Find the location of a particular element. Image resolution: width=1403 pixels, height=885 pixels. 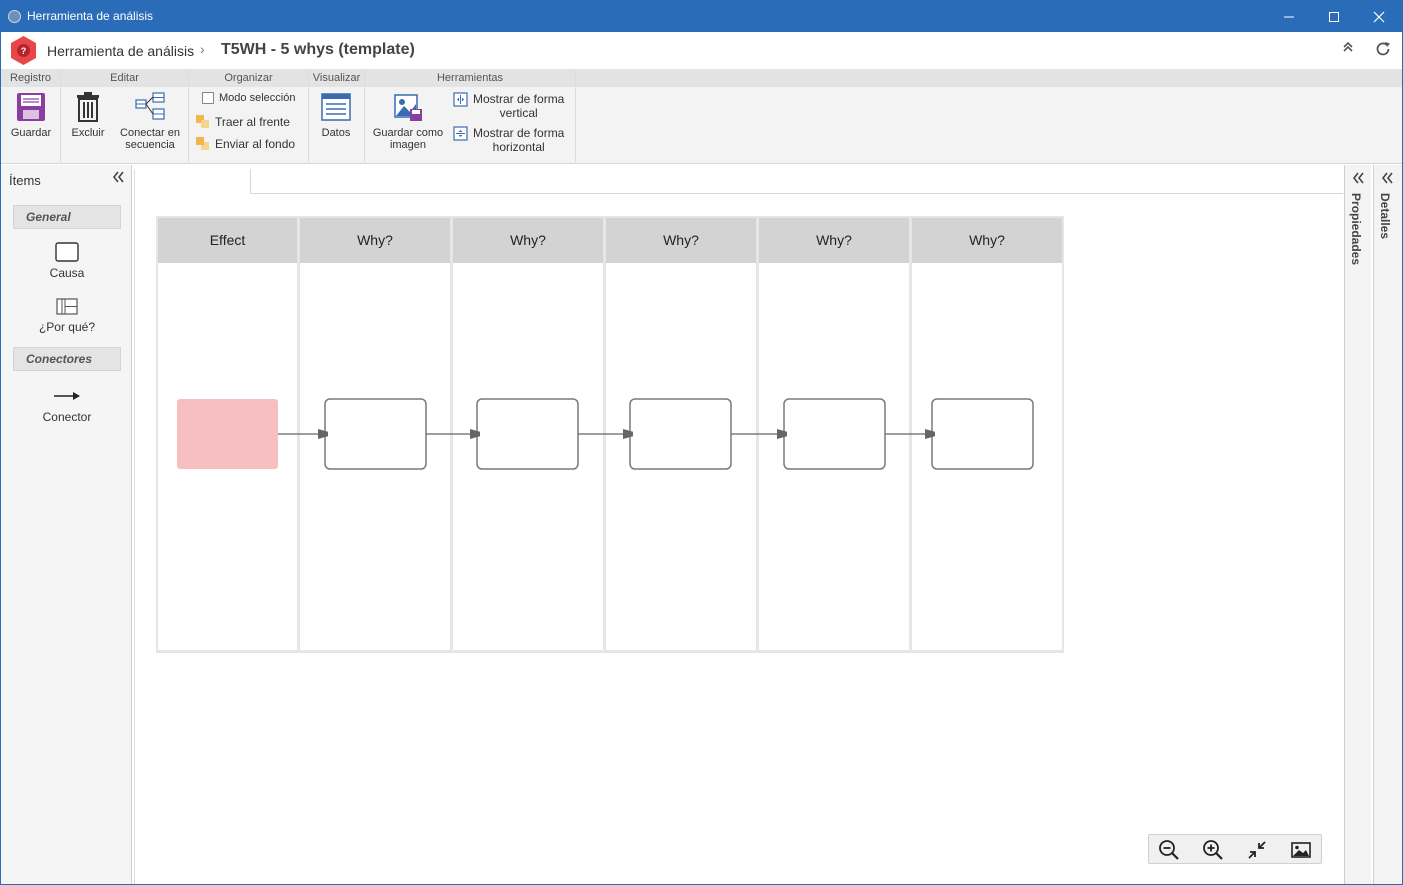

guardar-imagen-button: Guardar como imagen is located at coordinates (408, 121).